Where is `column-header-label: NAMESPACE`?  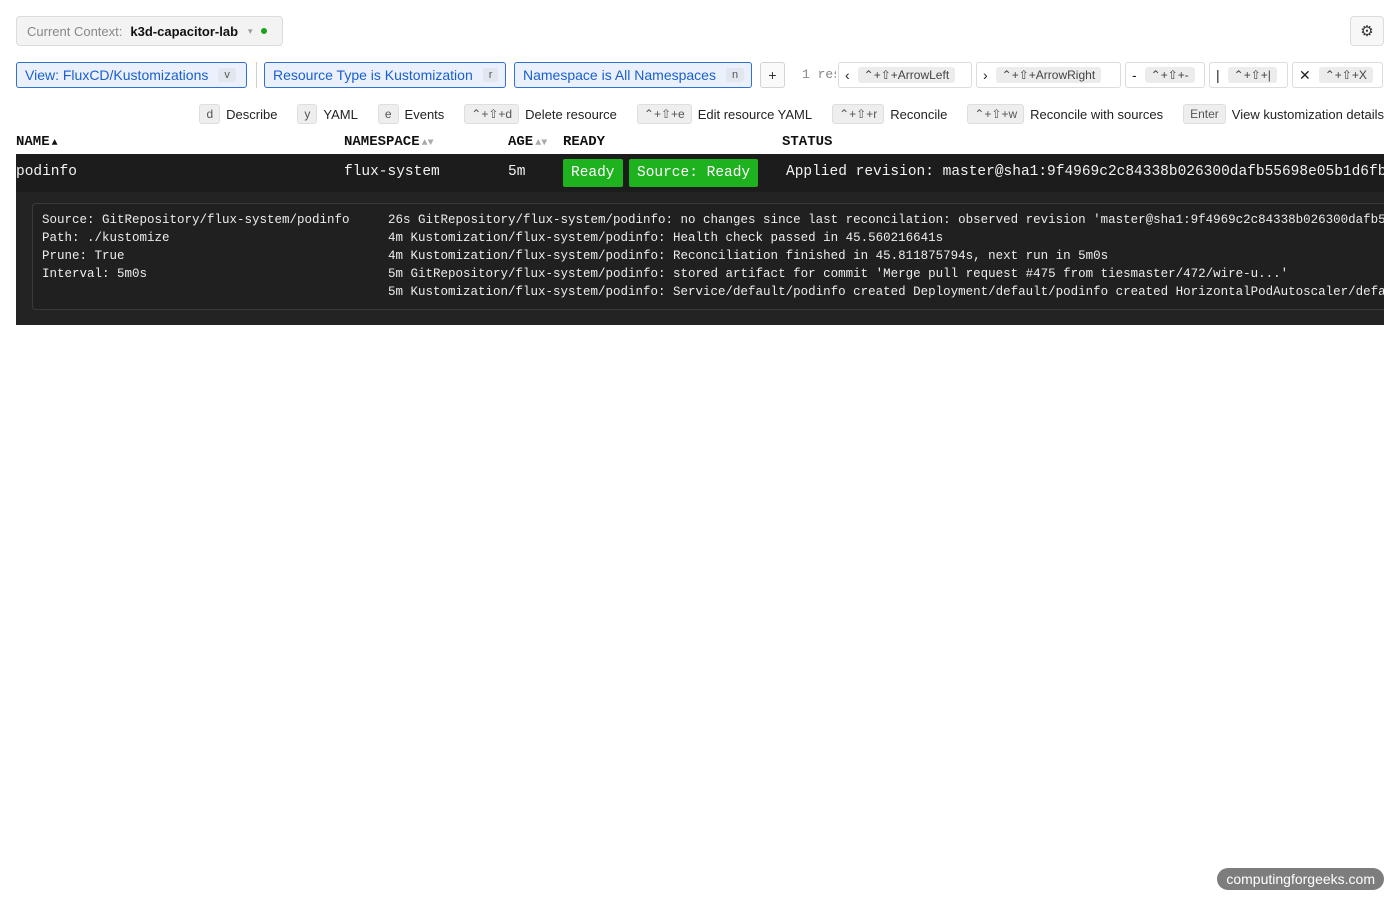
column-header-label: NAMESPACE is located at coordinates (382, 142).